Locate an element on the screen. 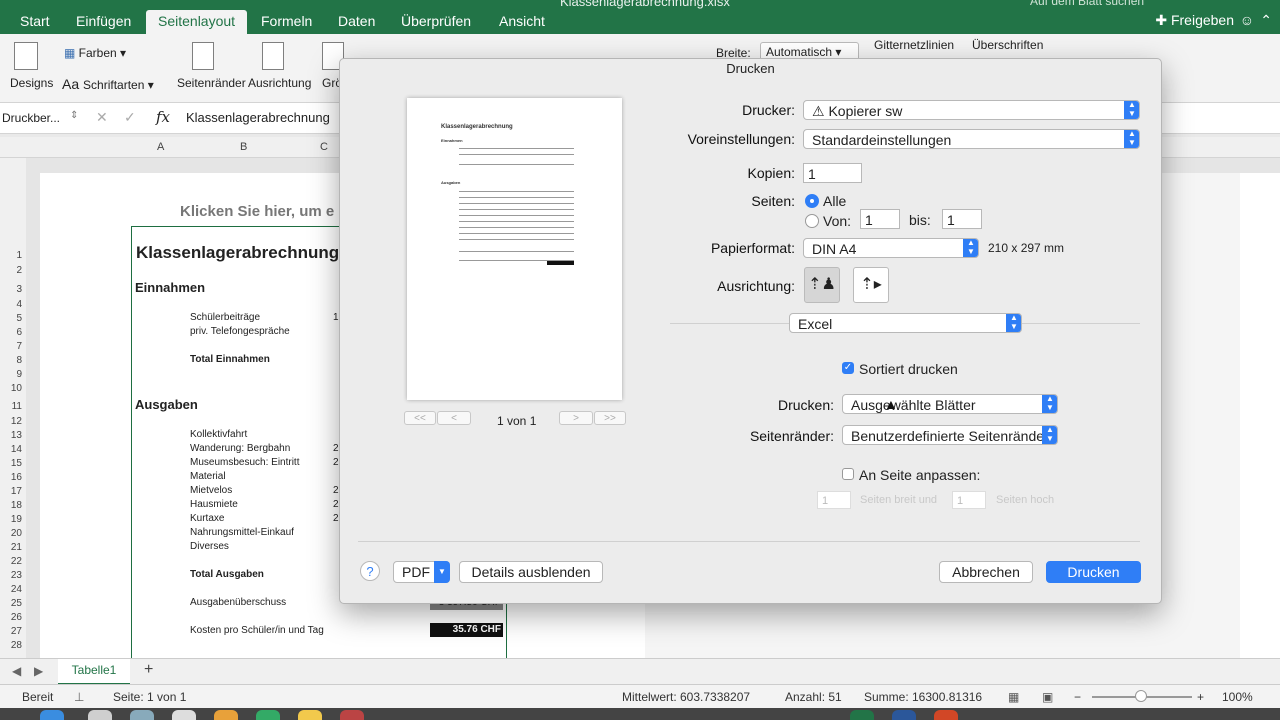  cell-ausgabenueberschuss: Ausgabenüberschuss is located at coordinates (238, 602).